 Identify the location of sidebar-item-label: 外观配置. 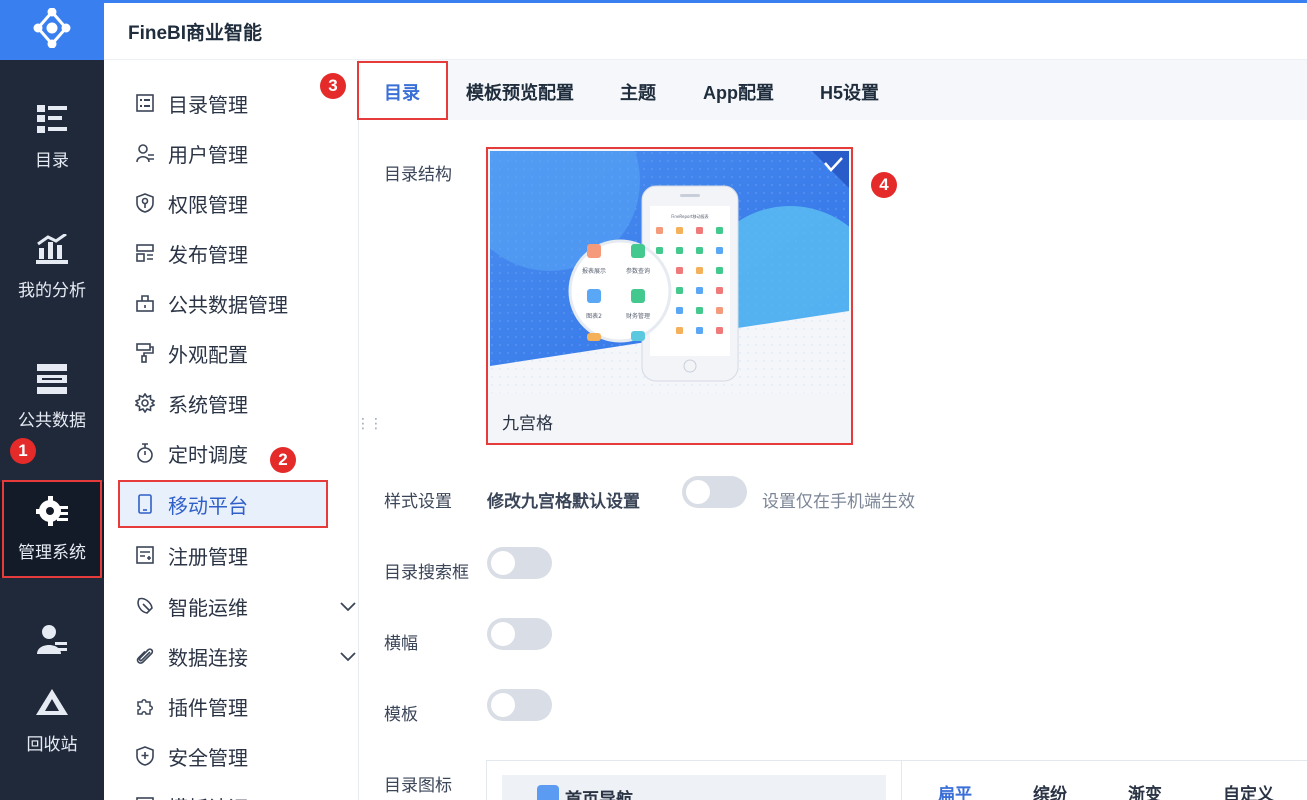
(208, 355).